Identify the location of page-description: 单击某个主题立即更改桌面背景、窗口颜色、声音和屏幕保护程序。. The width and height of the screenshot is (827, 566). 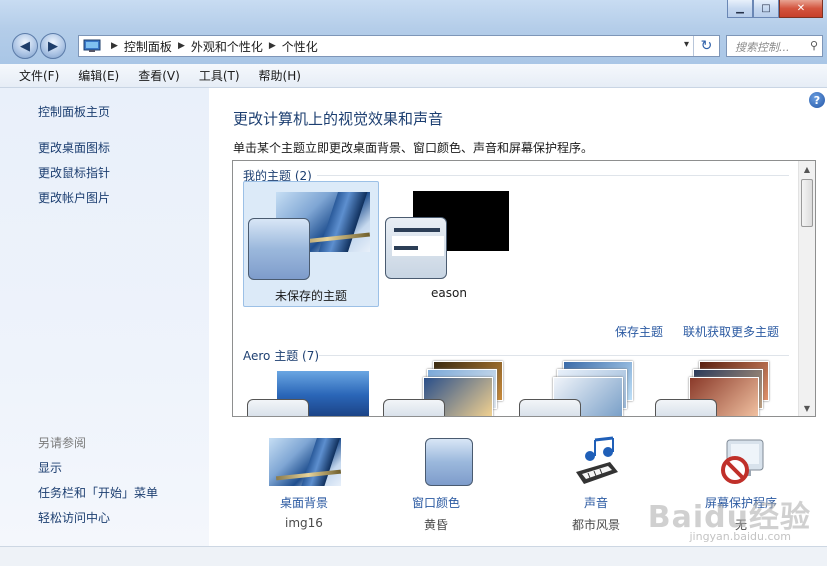
(413, 148).